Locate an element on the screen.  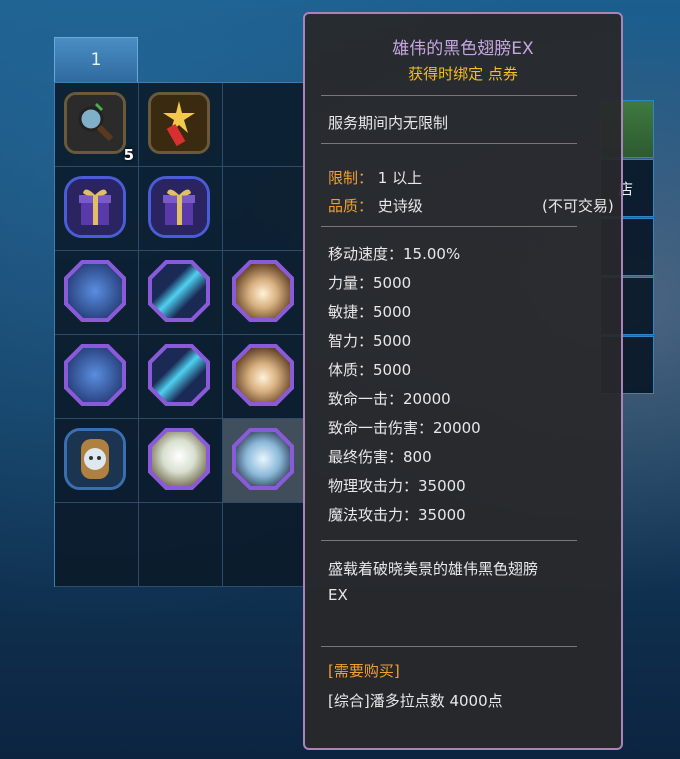
stat-line: 敏捷：5000 is located at coordinates (370, 312).